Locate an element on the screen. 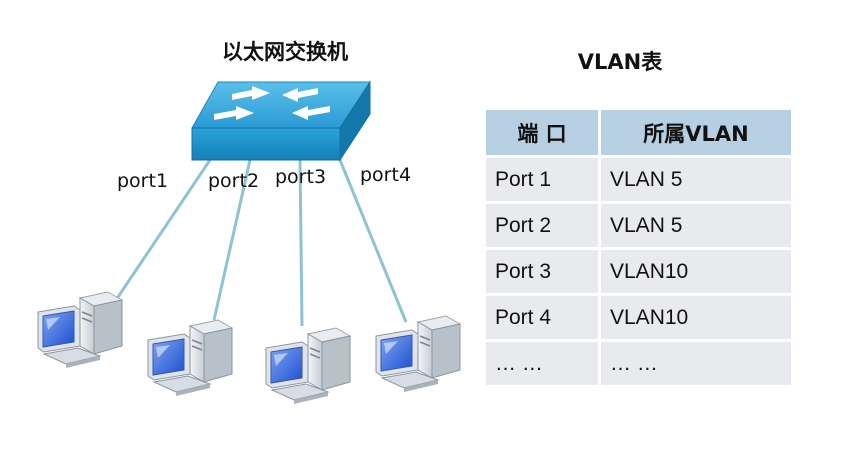 The width and height of the screenshot is (855, 449). column-header-port: 端 口 is located at coordinates (543, 134).